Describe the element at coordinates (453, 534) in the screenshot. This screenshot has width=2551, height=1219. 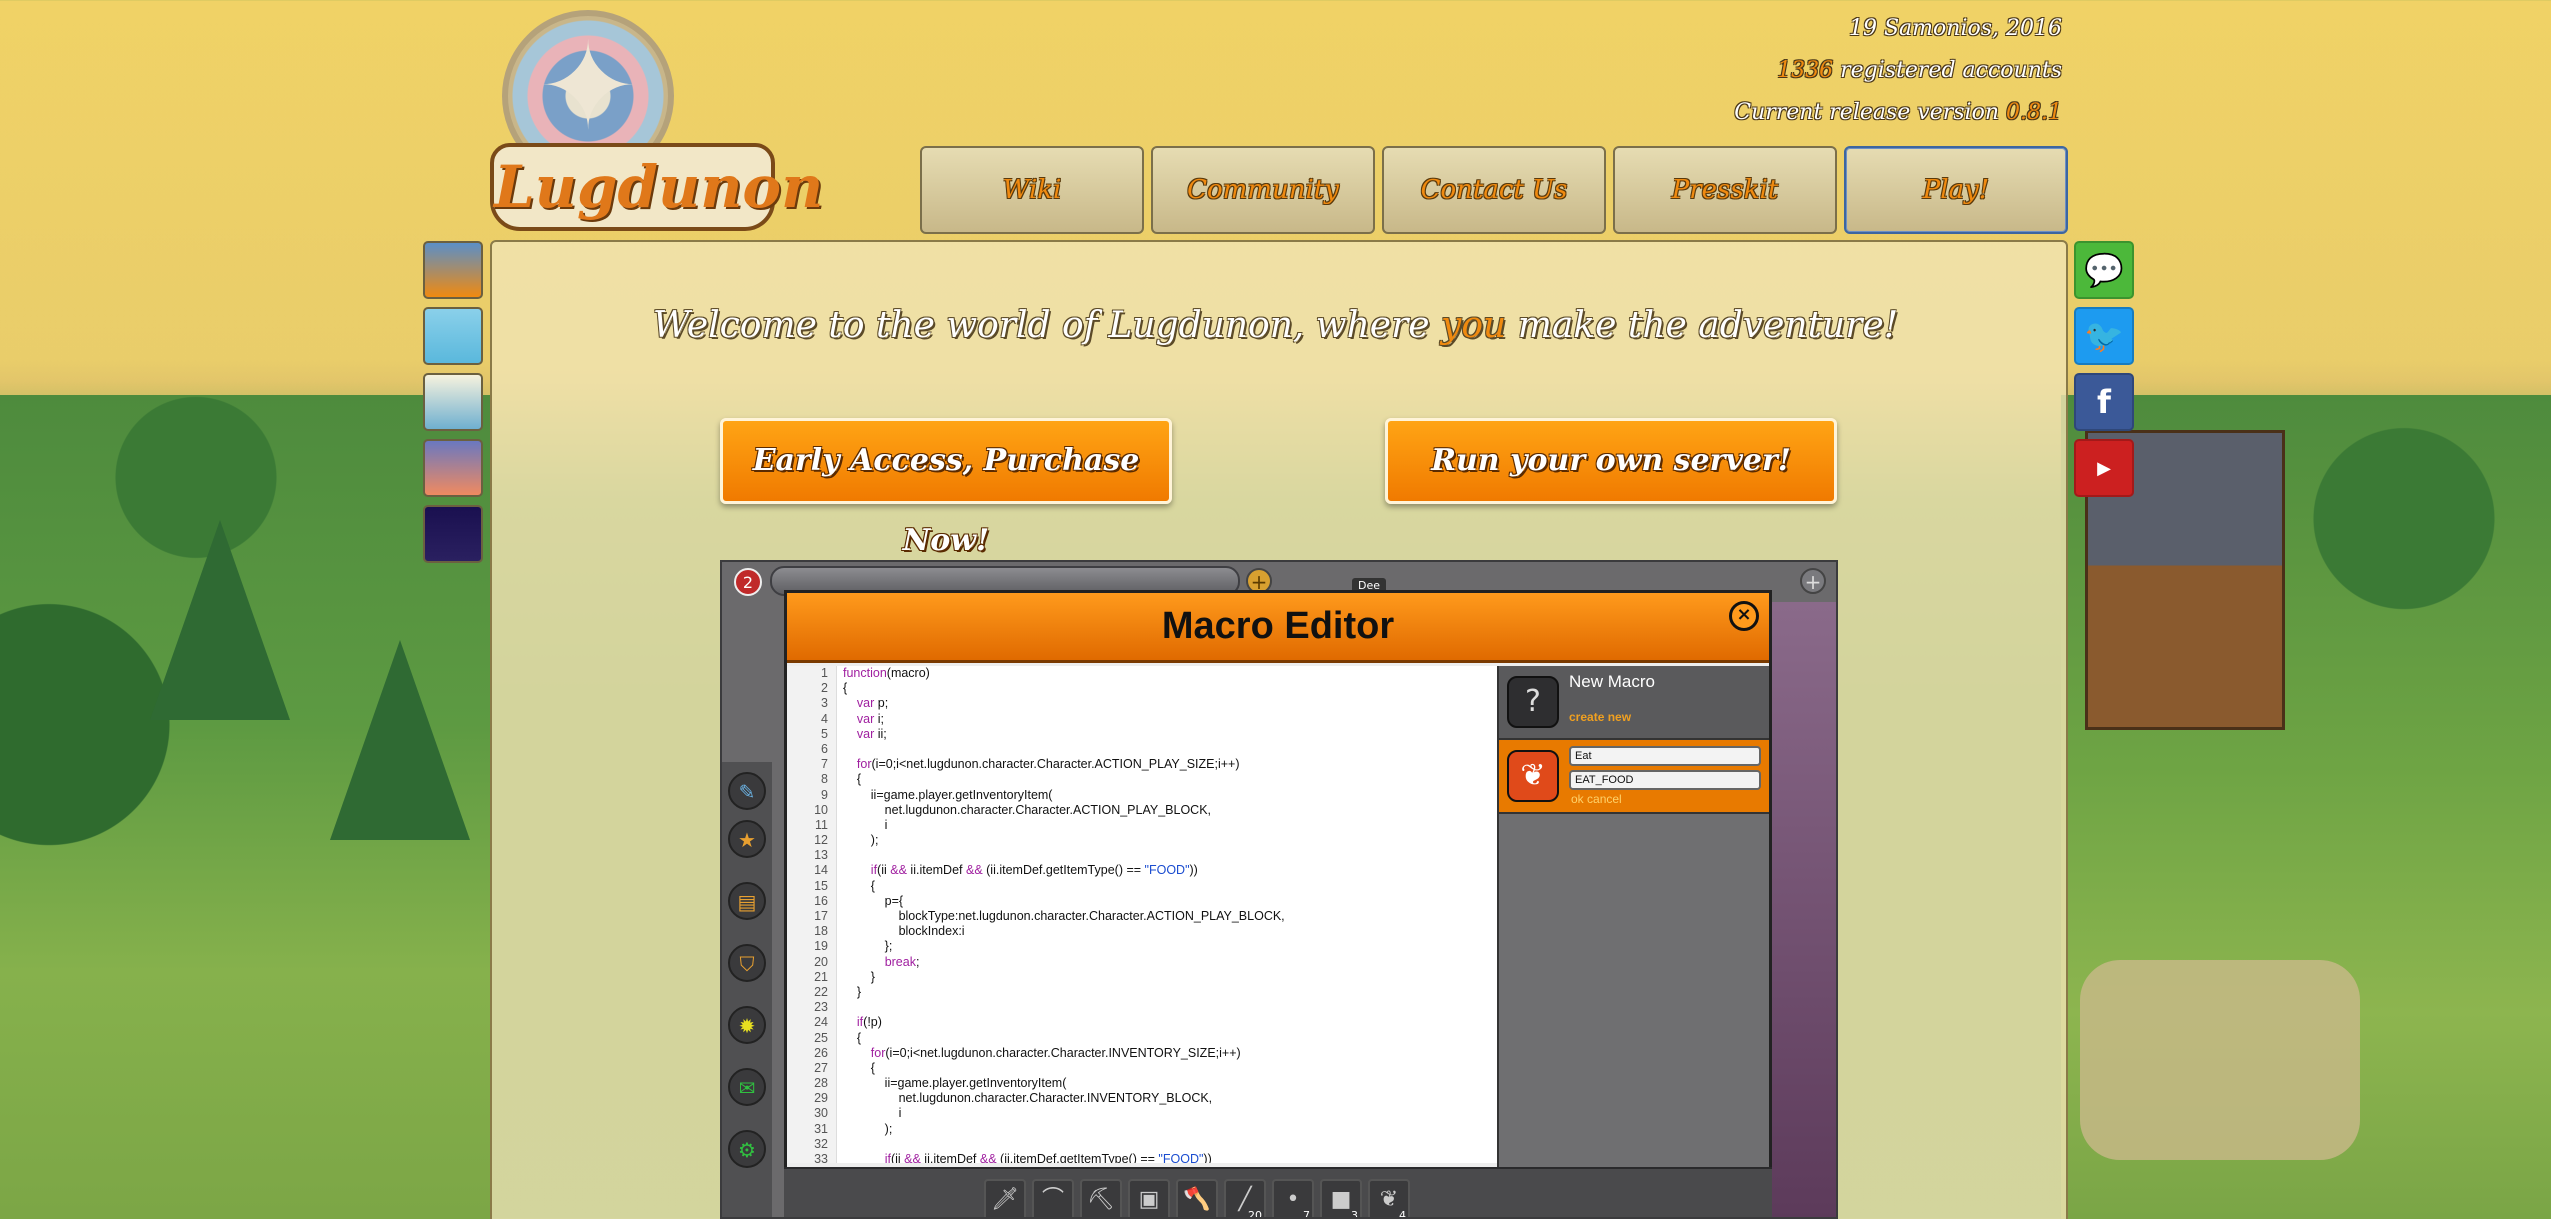
I see `theme-swatch-night` at that location.